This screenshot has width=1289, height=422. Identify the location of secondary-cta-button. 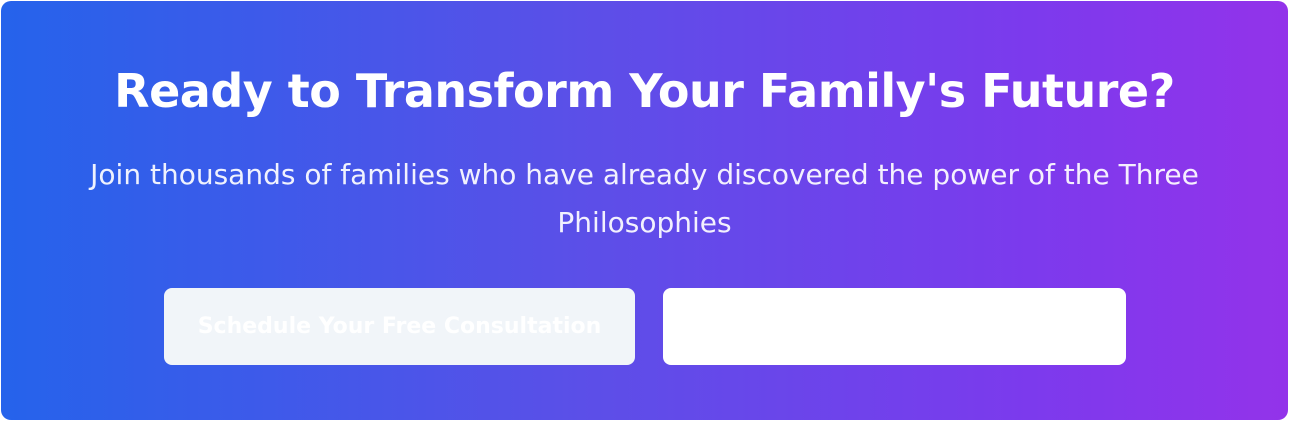
(894, 326).